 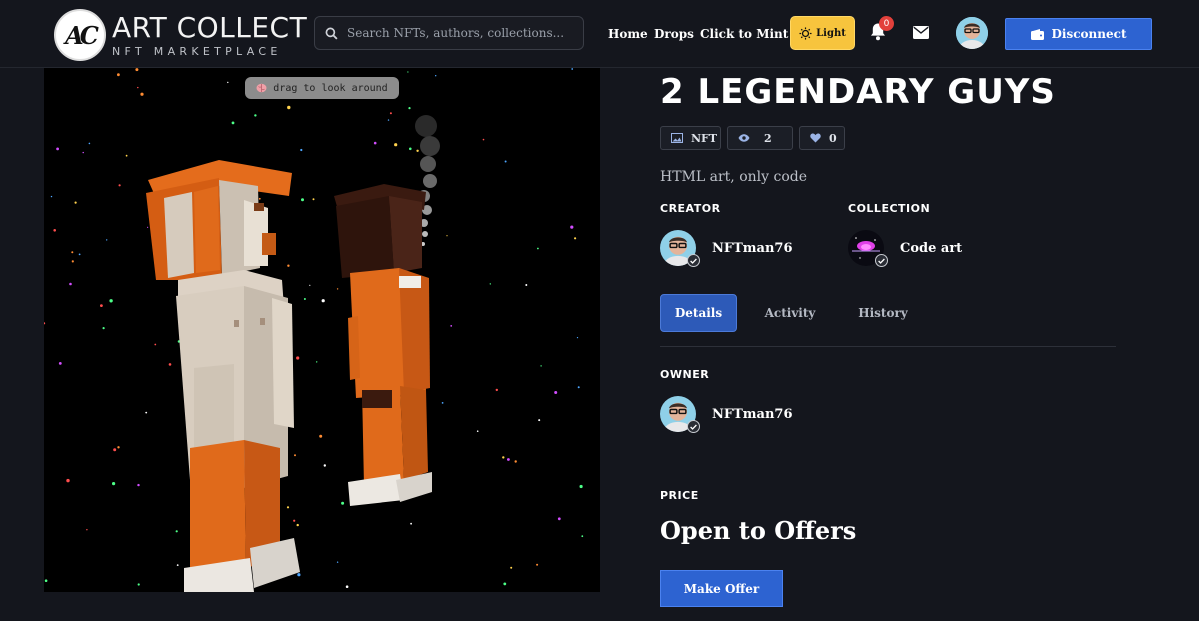 I want to click on type-chip: NFT, so click(x=690, y=138).